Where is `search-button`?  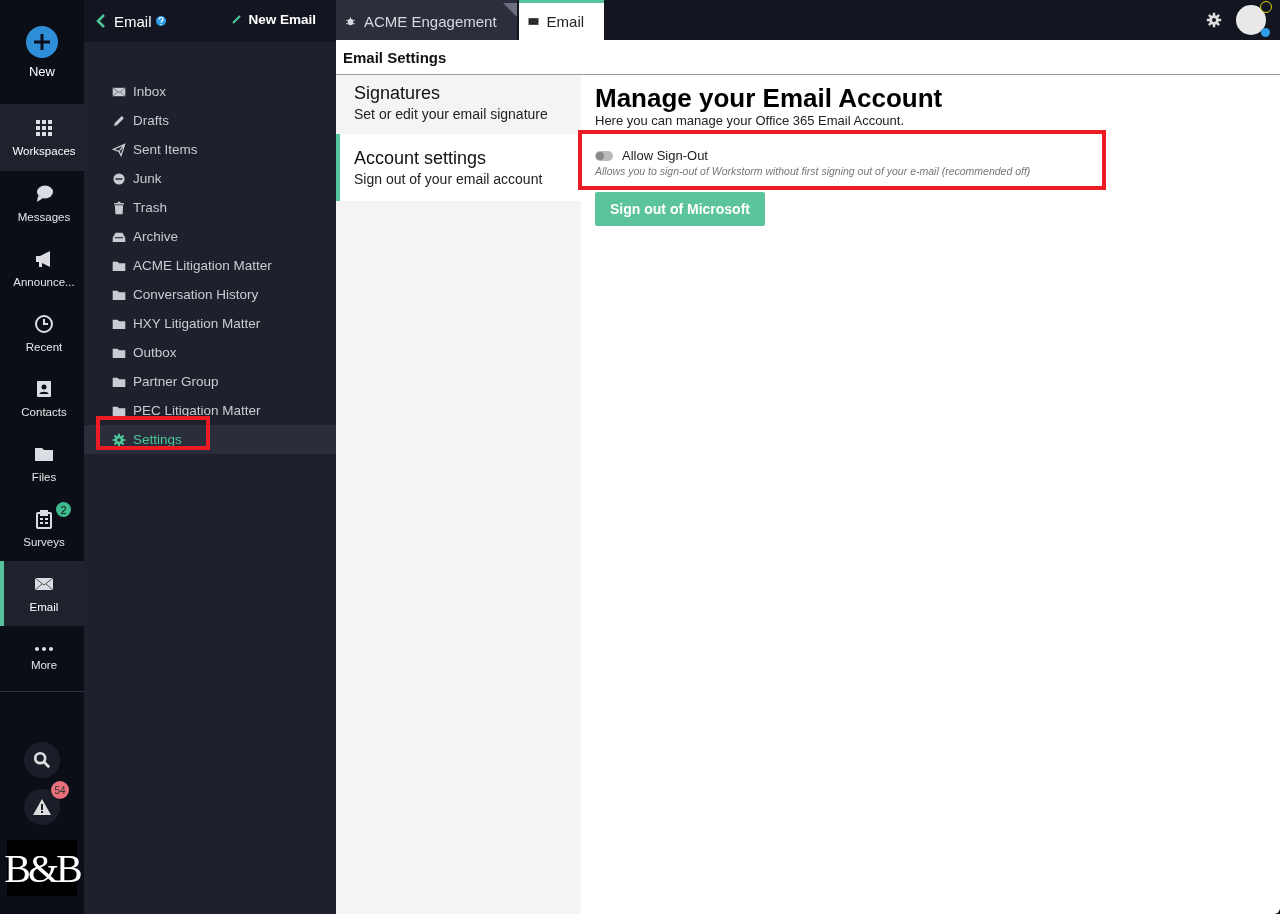
search-button is located at coordinates (42, 760).